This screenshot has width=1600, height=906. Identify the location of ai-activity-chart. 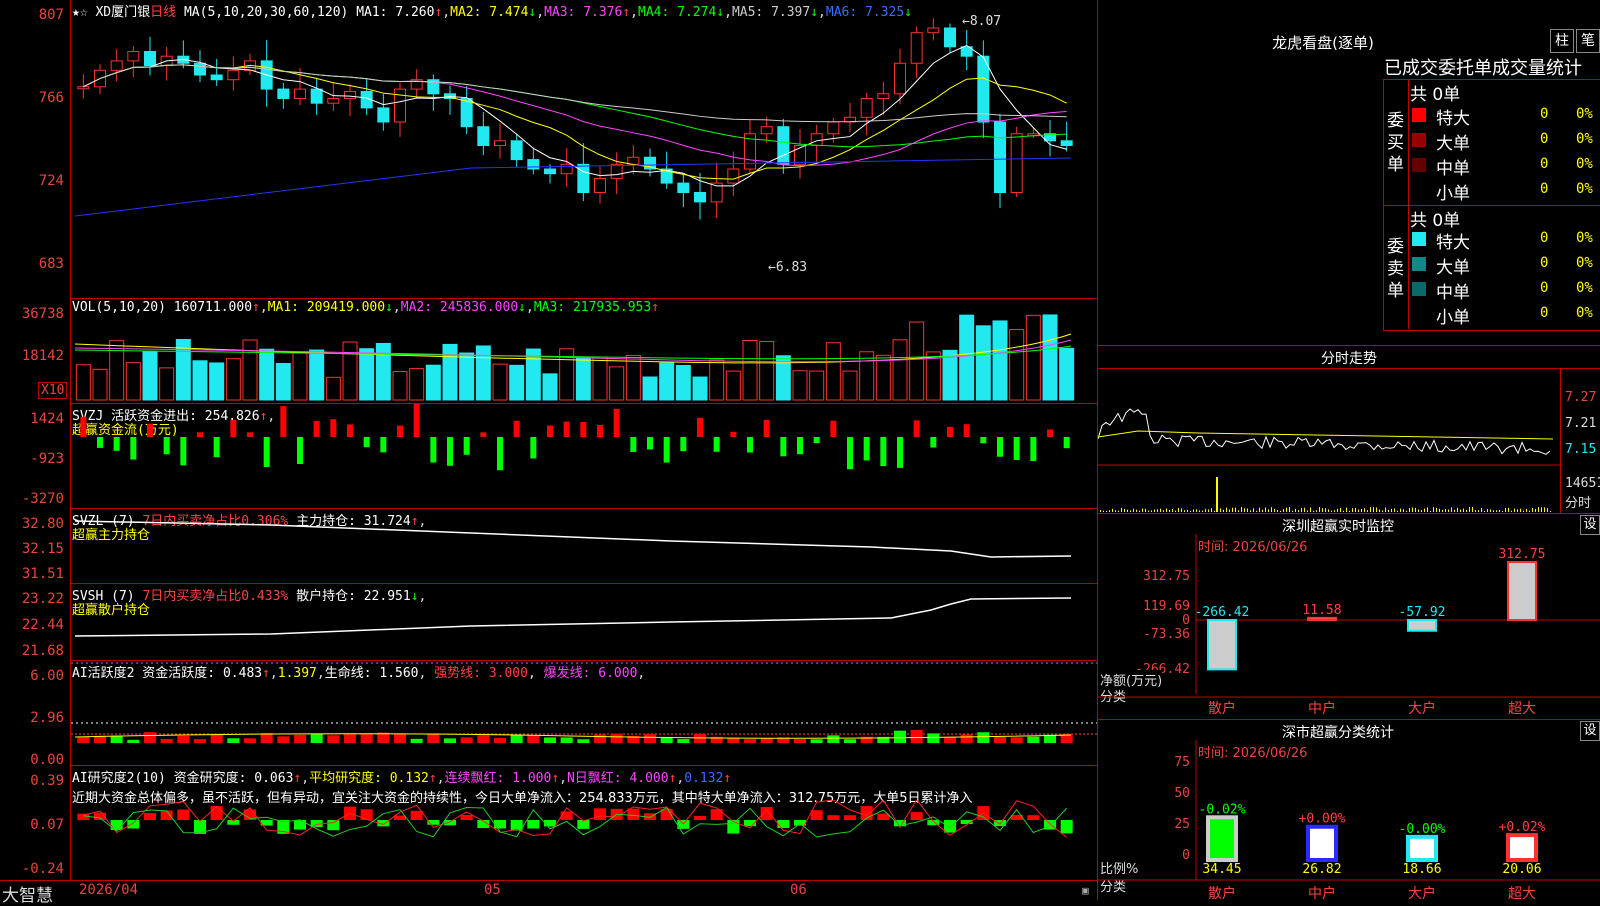
(584, 712).